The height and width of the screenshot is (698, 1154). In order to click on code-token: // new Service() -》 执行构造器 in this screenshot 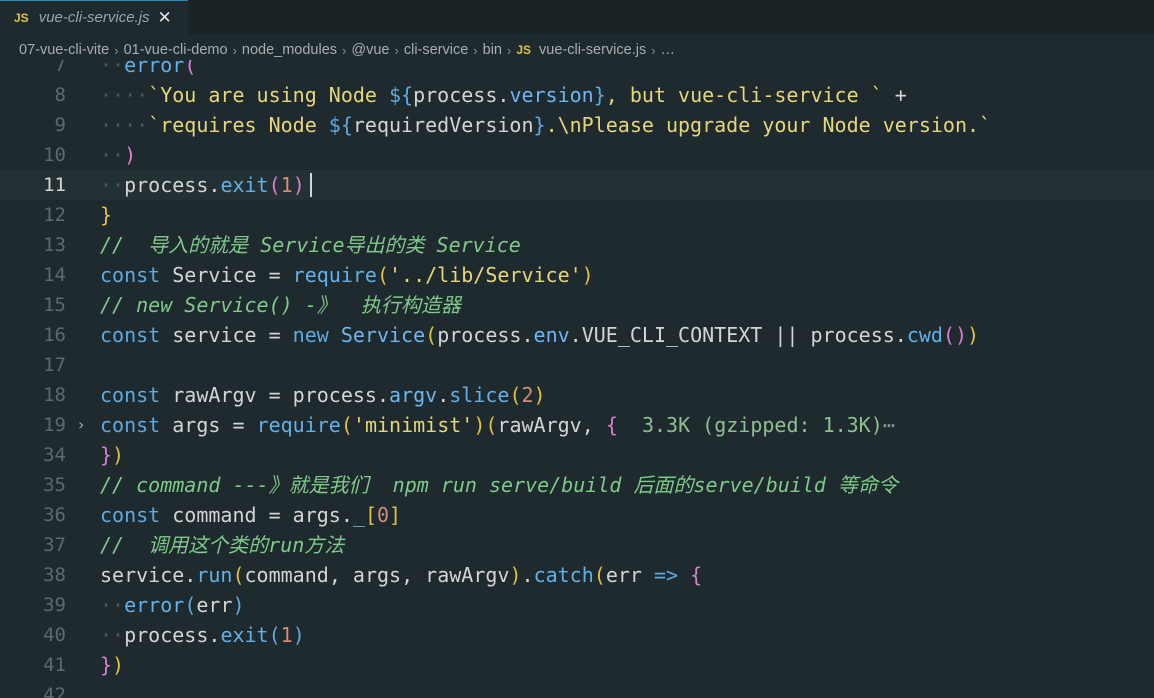, I will do `click(280, 305)`.